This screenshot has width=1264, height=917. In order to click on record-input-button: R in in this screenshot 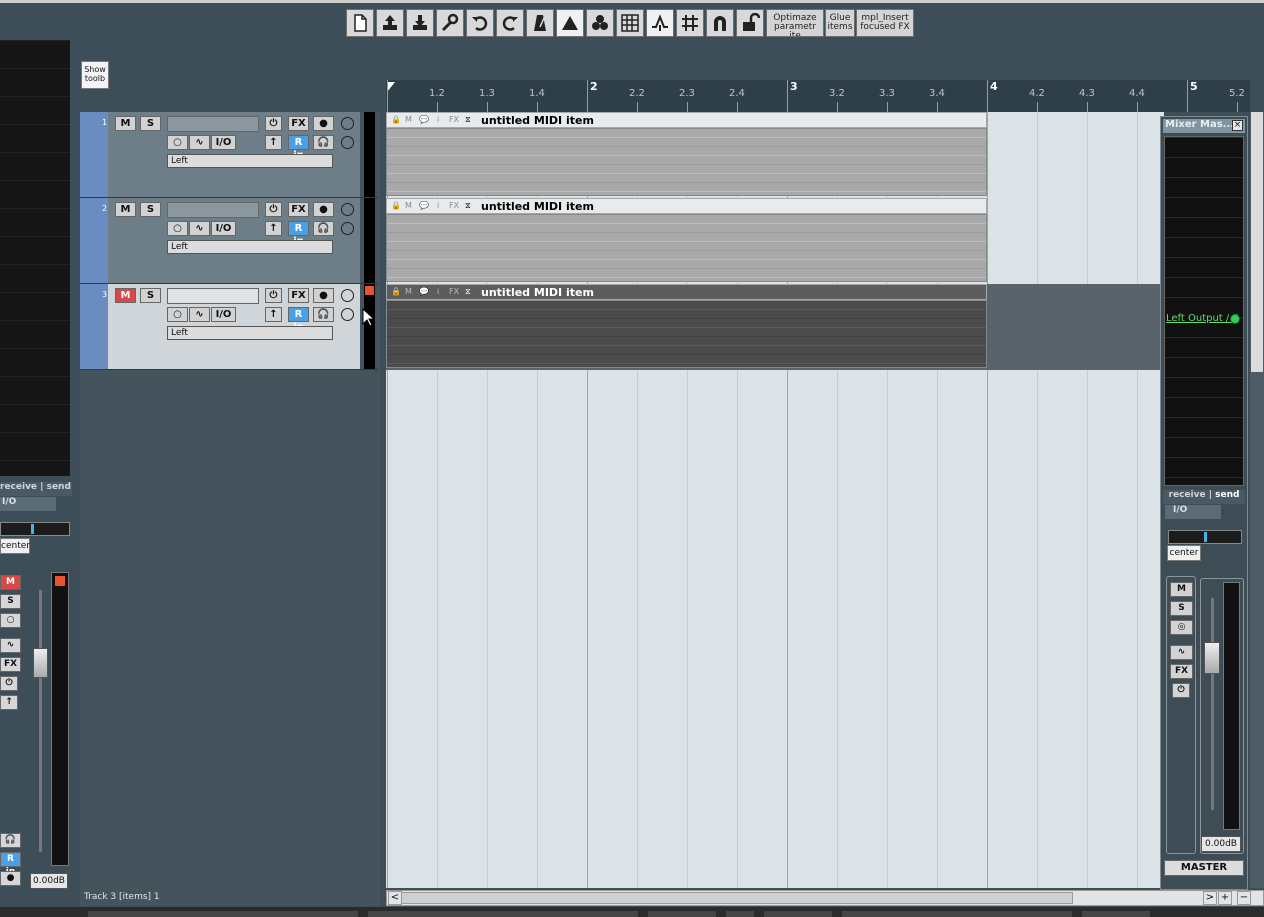, I will do `click(298, 234)`.